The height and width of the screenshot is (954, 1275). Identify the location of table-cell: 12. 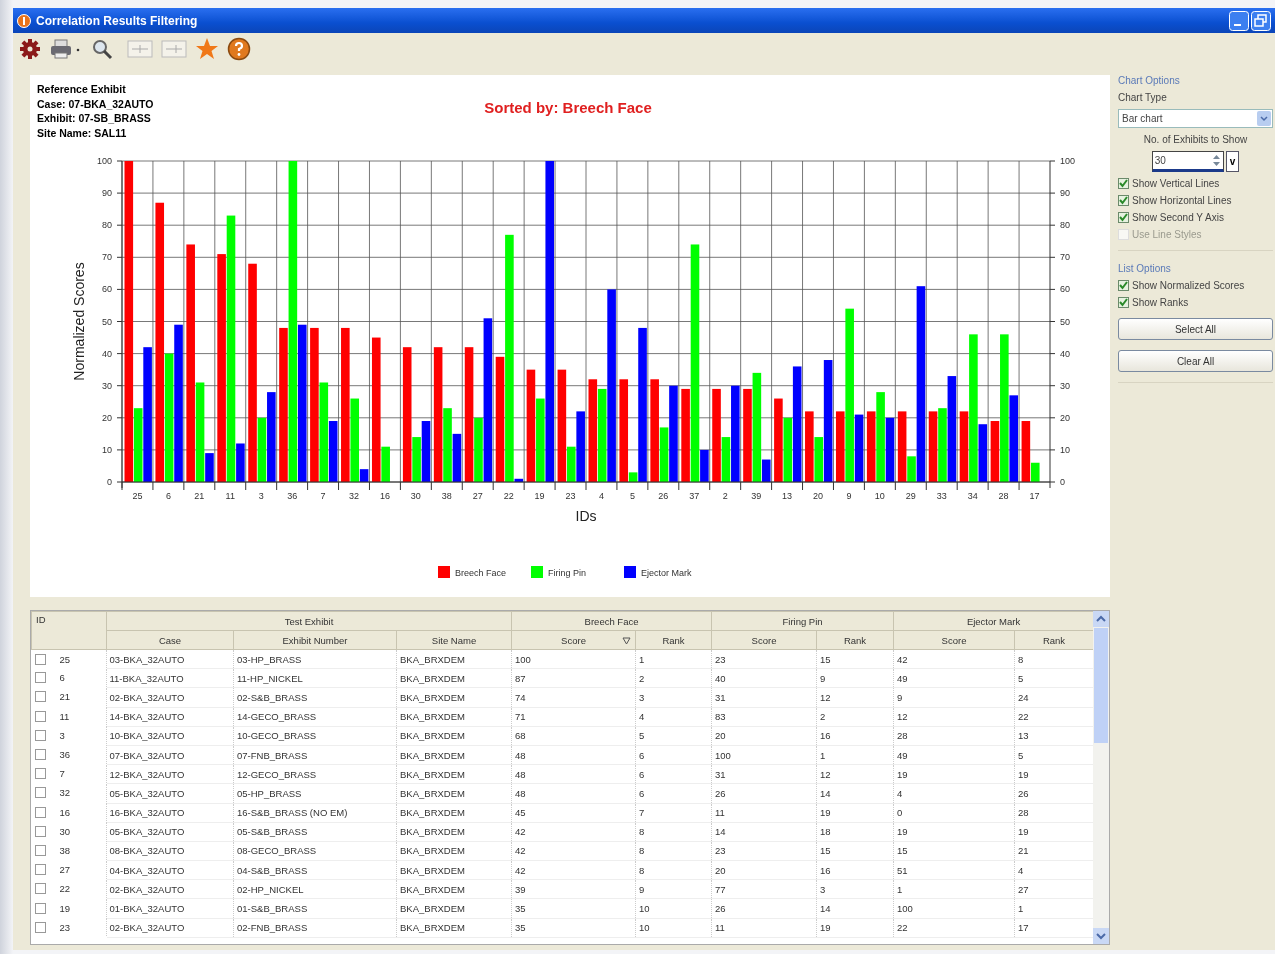
(855, 697).